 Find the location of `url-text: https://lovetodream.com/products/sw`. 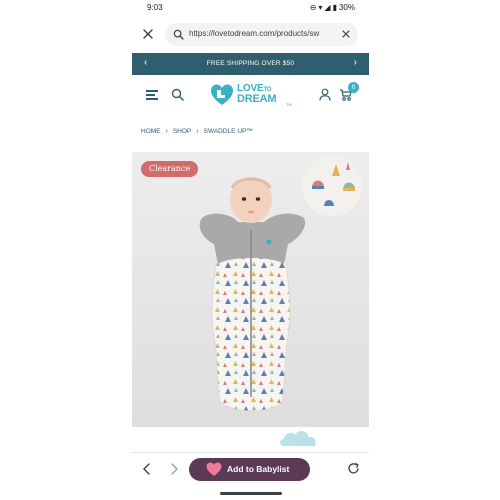

url-text: https://lovetodream.com/products/sw is located at coordinates (262, 33).